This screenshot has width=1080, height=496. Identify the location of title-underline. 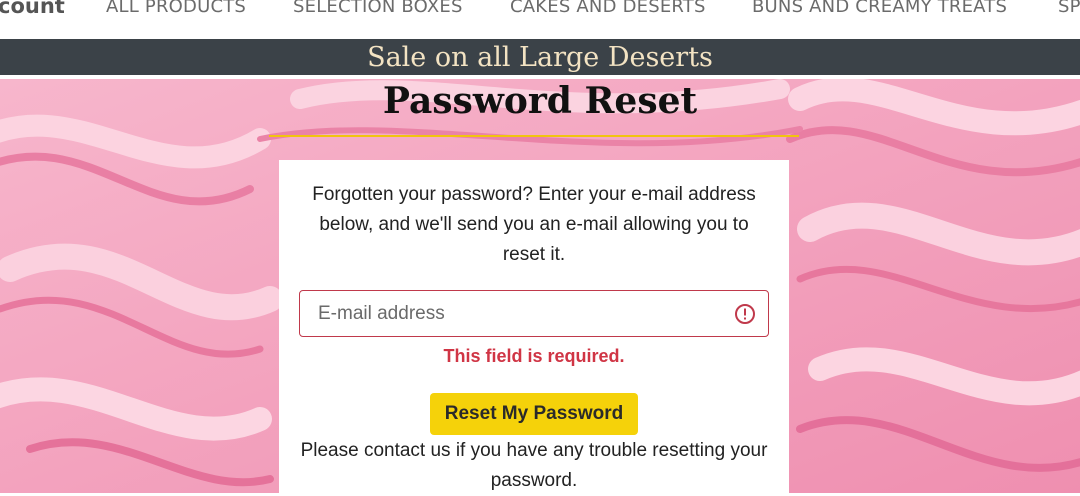
(534, 136).